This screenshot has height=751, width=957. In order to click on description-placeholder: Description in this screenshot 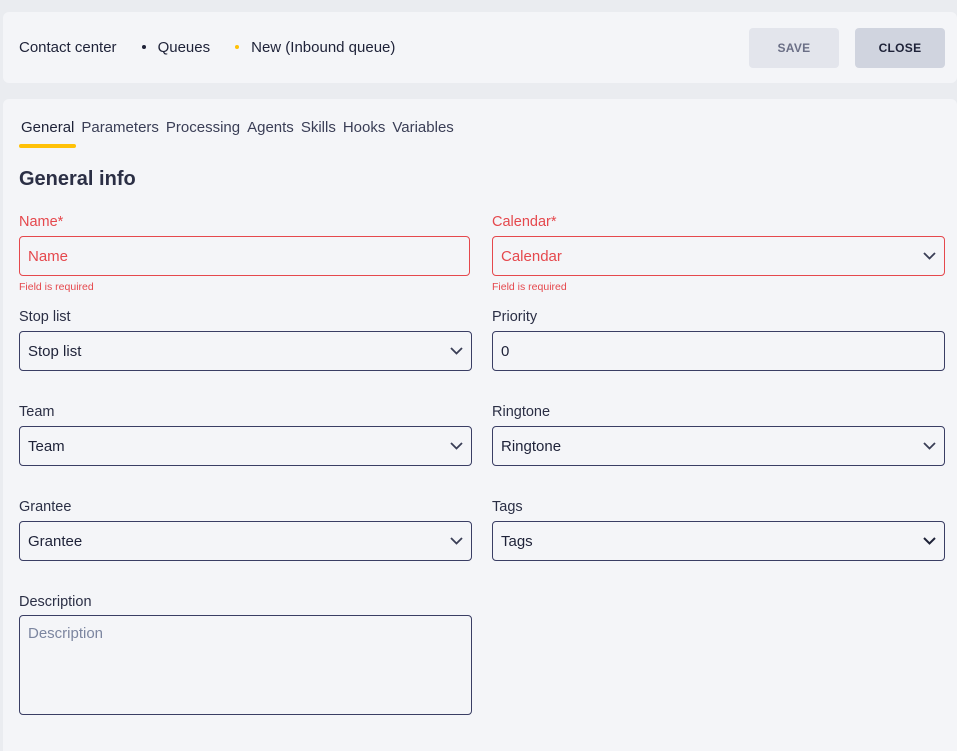, I will do `click(66, 633)`.